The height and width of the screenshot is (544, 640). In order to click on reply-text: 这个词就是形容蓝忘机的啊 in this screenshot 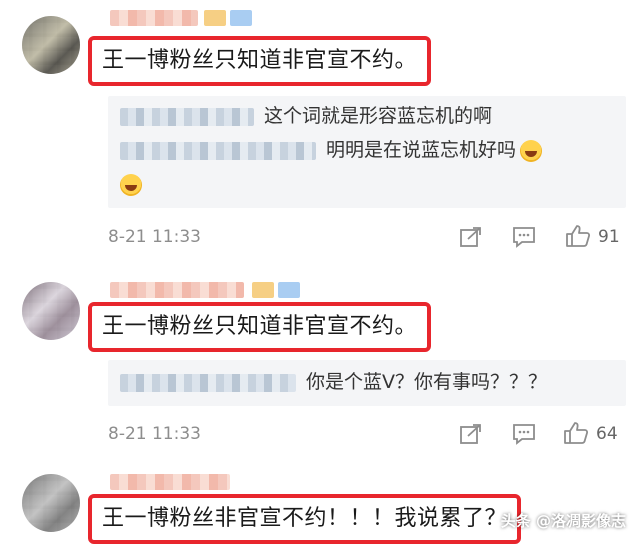, I will do `click(378, 116)`.